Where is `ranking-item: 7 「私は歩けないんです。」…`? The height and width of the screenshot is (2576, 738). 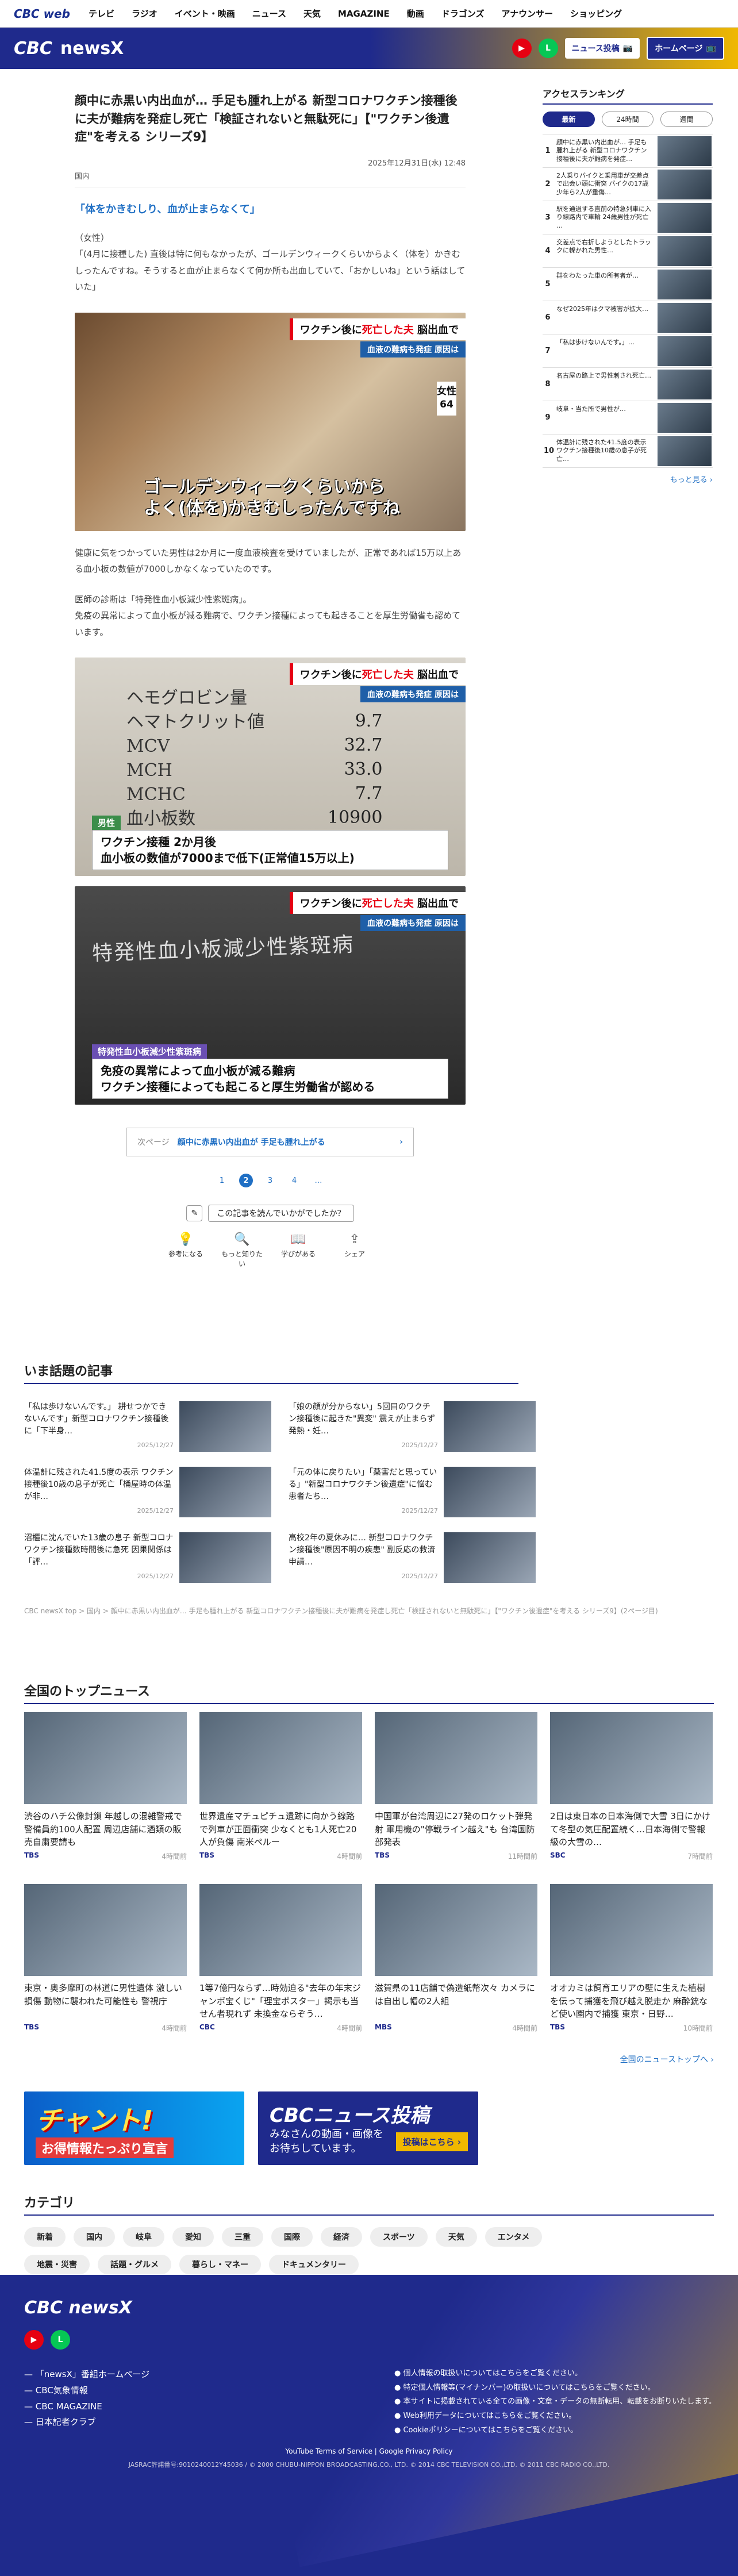 ranking-item: 7 「私は歩けないんです。」… is located at coordinates (628, 351).